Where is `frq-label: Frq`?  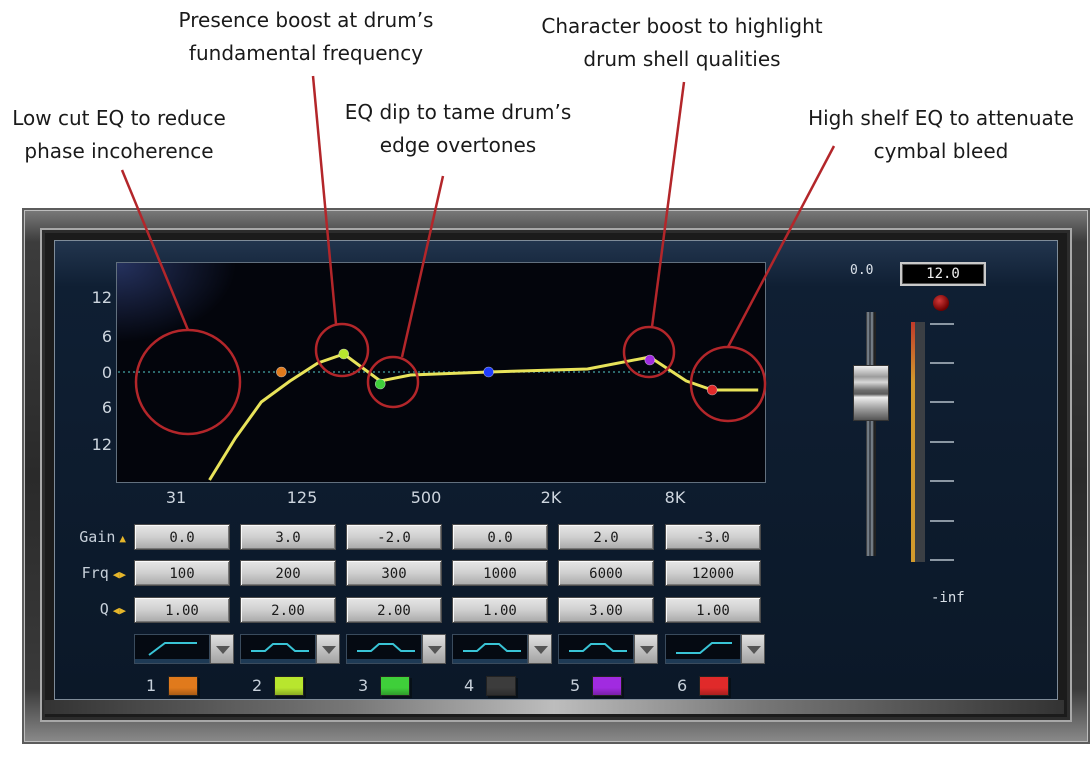
frq-label: Frq is located at coordinates (95, 573).